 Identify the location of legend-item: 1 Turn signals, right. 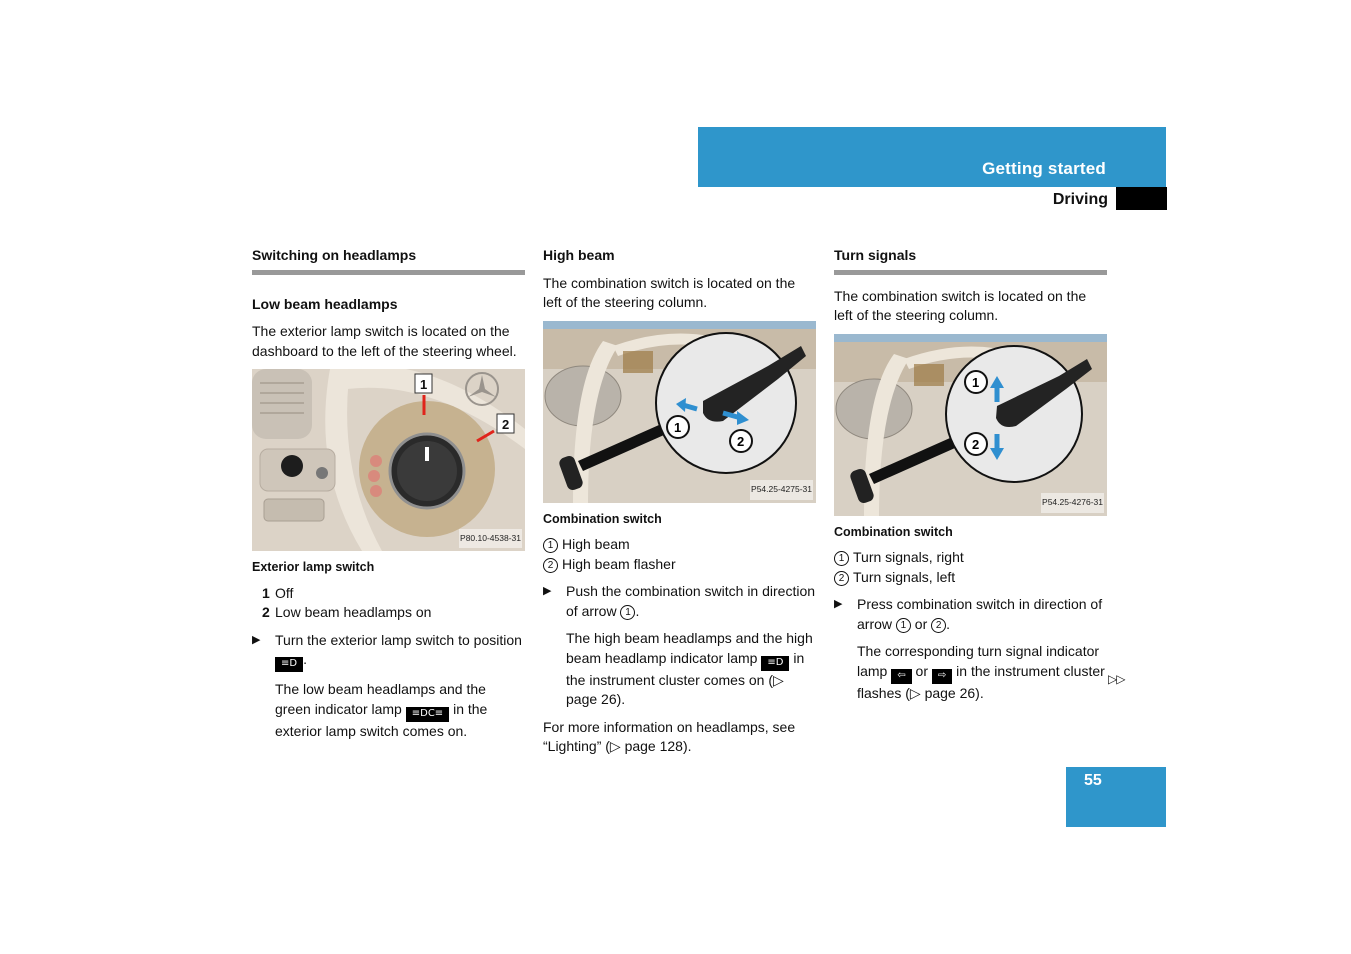
(970, 558).